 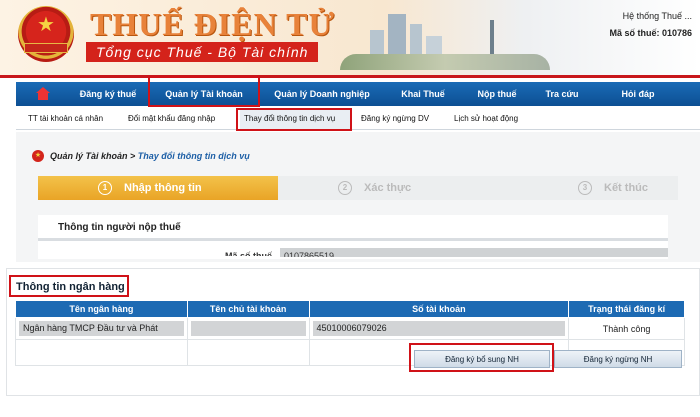 What do you see at coordinates (248, 309) in the screenshot?
I see `col-holder: Tên chủ tài khoản` at bounding box center [248, 309].